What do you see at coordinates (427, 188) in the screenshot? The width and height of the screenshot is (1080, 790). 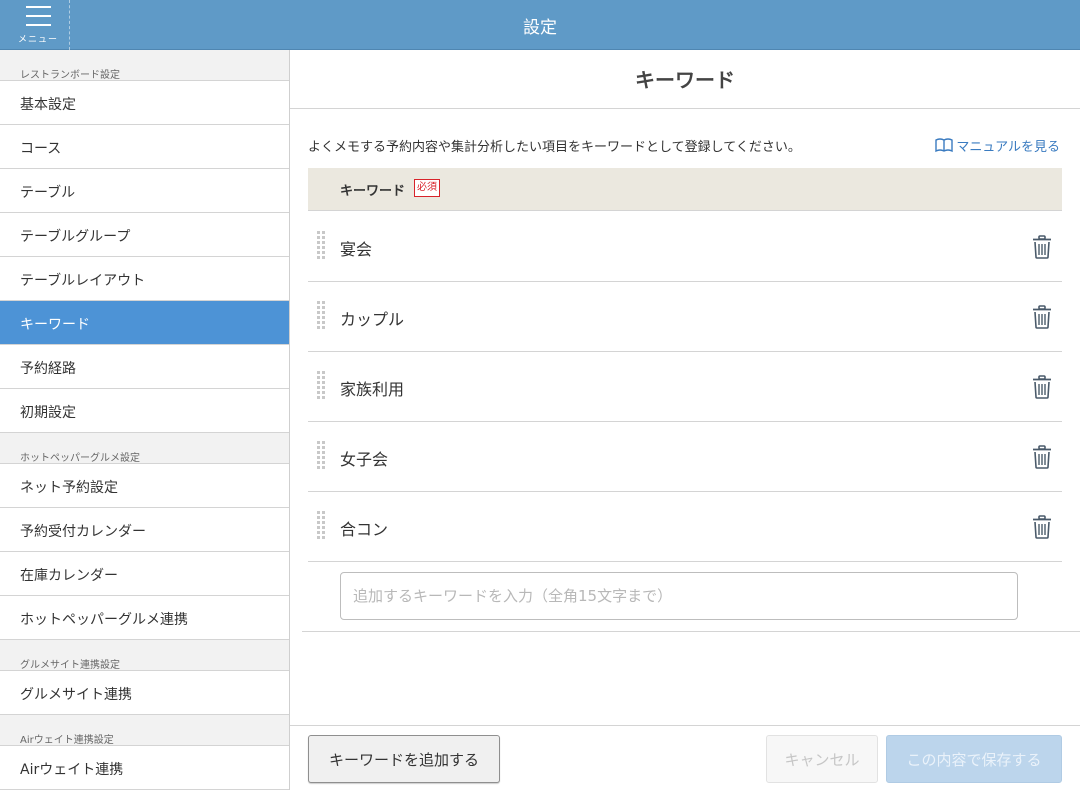 I see `required-badge: 必須` at bounding box center [427, 188].